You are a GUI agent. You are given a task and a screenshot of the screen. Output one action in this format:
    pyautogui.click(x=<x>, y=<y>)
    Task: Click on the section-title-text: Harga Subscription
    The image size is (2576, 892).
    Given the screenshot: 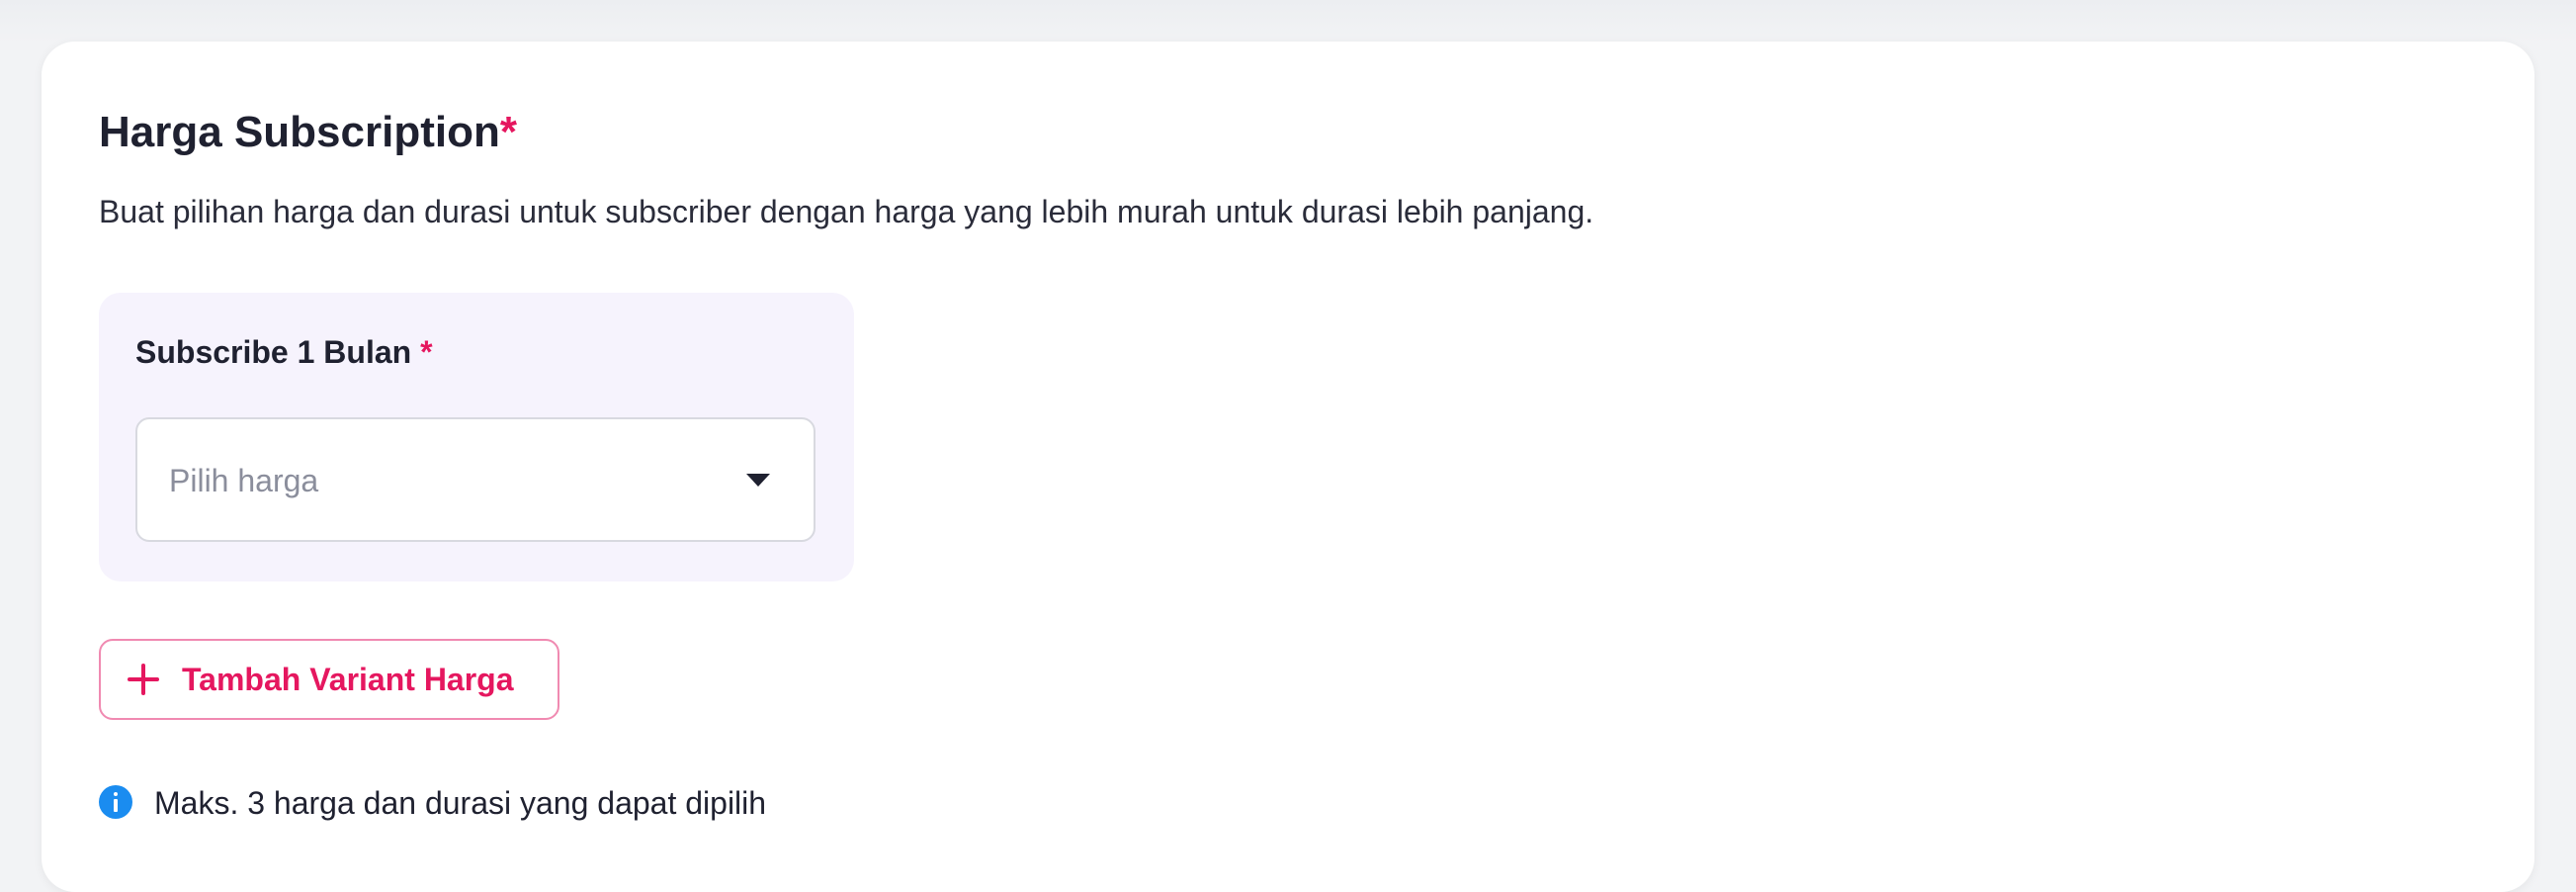 What is the action you would take?
    pyautogui.click(x=299, y=132)
    